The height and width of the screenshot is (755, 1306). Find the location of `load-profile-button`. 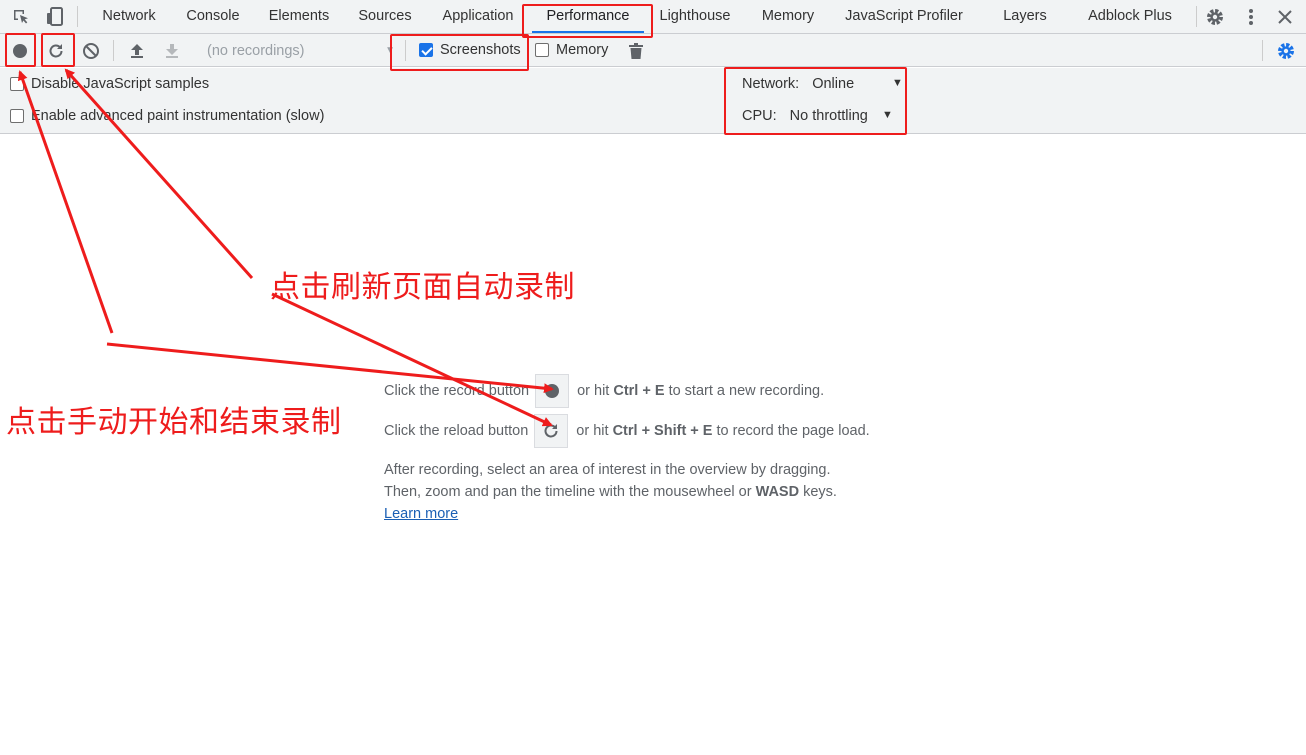

load-profile-button is located at coordinates (137, 51).